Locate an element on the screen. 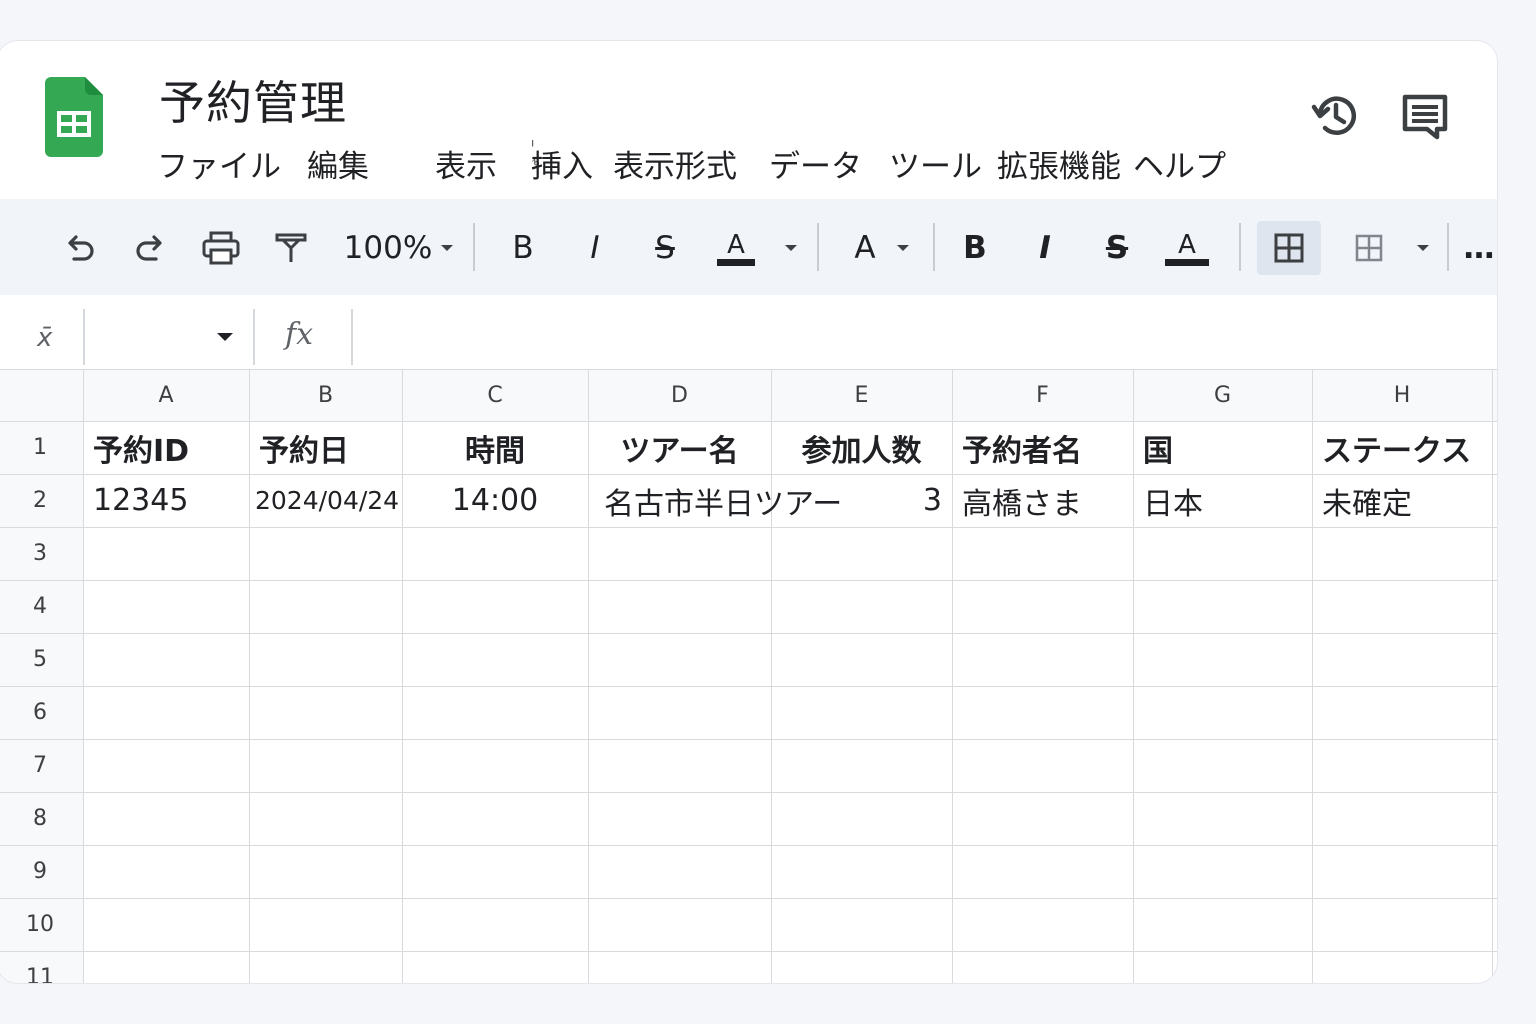 The height and width of the screenshot is (1024, 1536). borders-icon is located at coordinates (1289, 248).